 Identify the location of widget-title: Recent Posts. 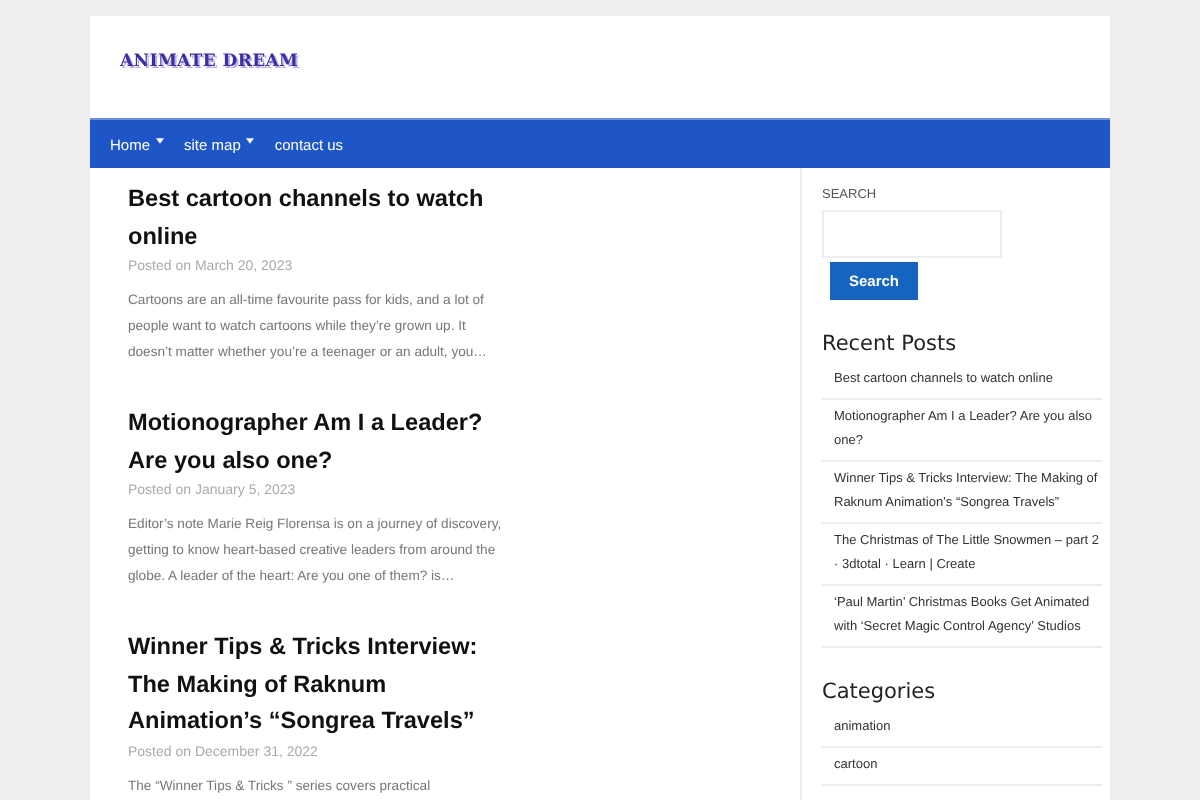
(889, 344).